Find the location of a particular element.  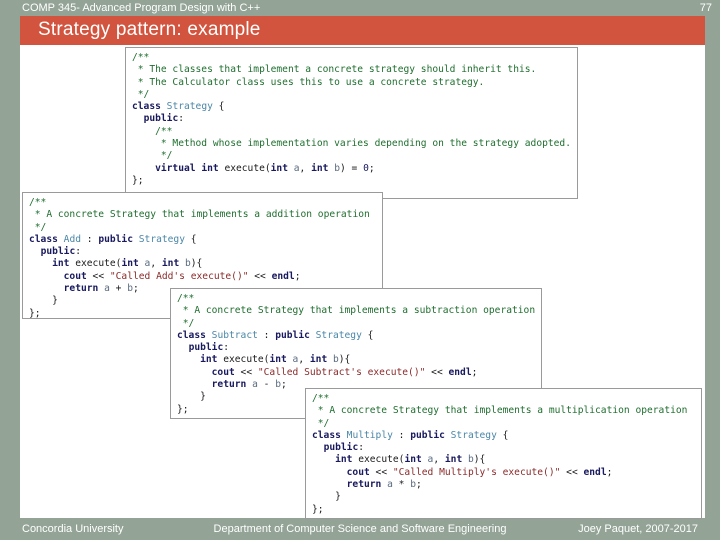

right-accent-strip is located at coordinates (712, 278).